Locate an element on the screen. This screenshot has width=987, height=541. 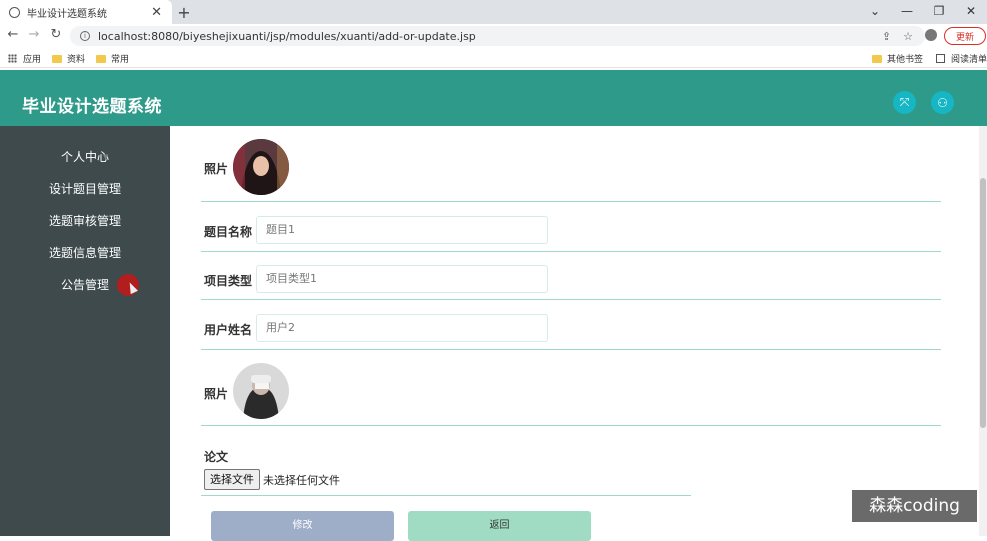
user-name-input: 用户2 is located at coordinates (402, 328).